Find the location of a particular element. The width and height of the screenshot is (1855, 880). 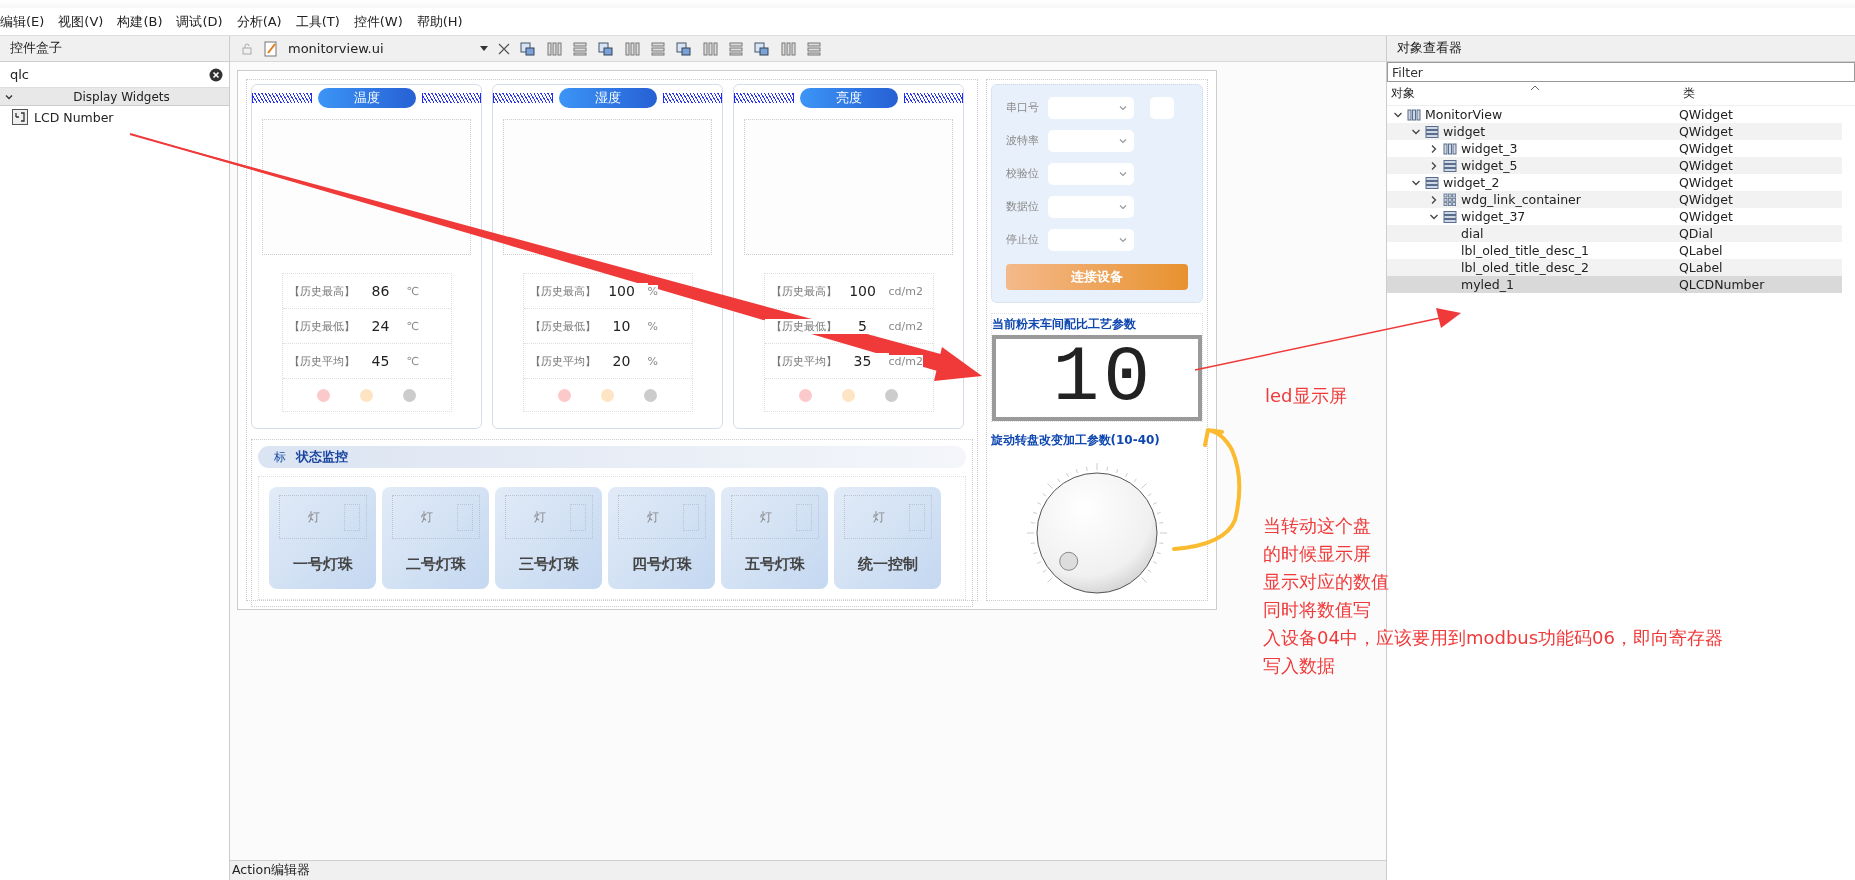

menu-item: 帮助(H) is located at coordinates (444, 21).